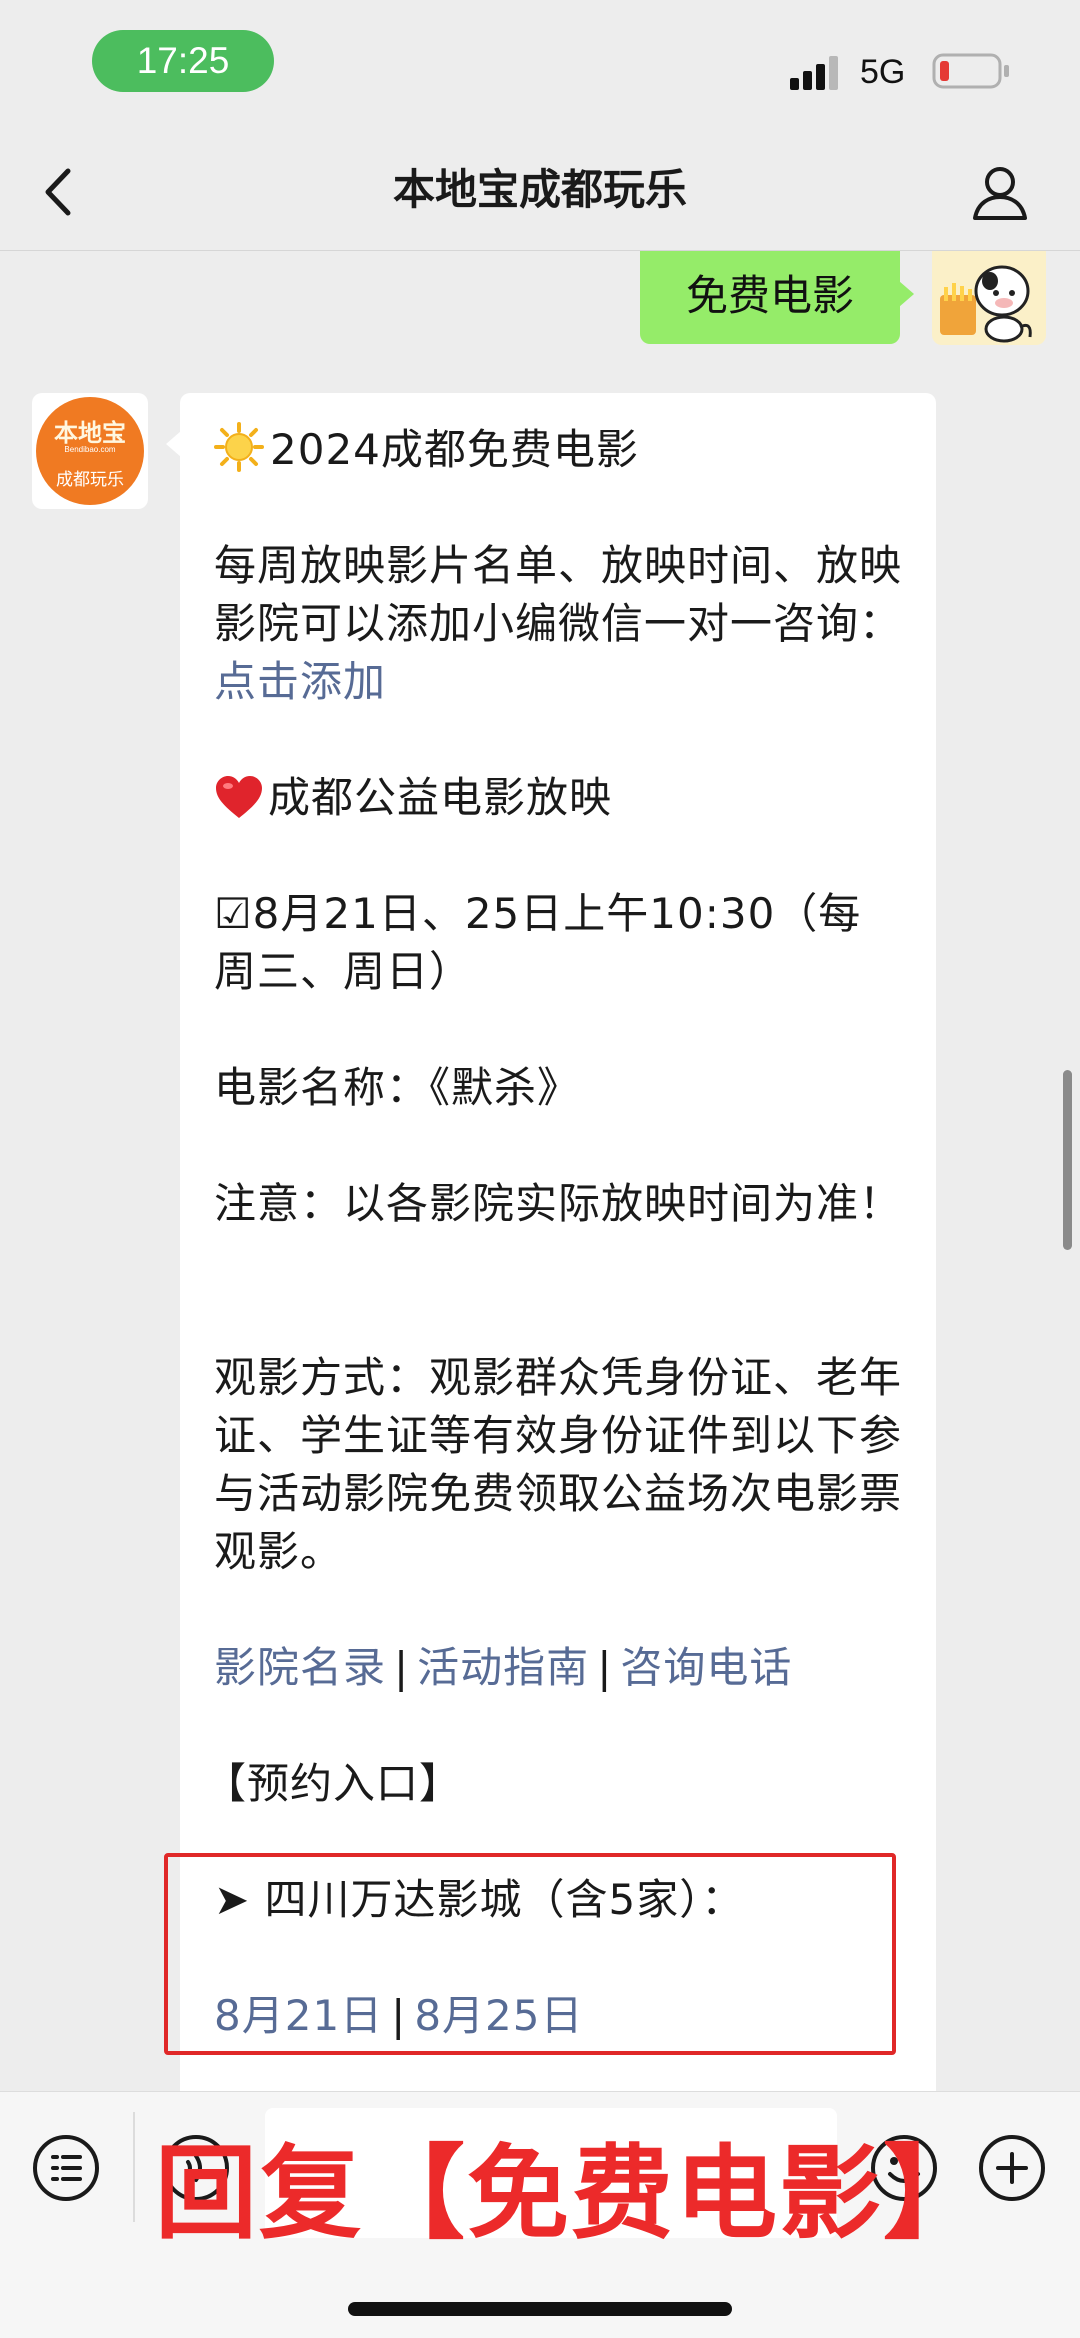 This screenshot has height=2338, width=1080. Describe the element at coordinates (503, 1667) in the screenshot. I see `event-guide-link: 活动指南` at that location.